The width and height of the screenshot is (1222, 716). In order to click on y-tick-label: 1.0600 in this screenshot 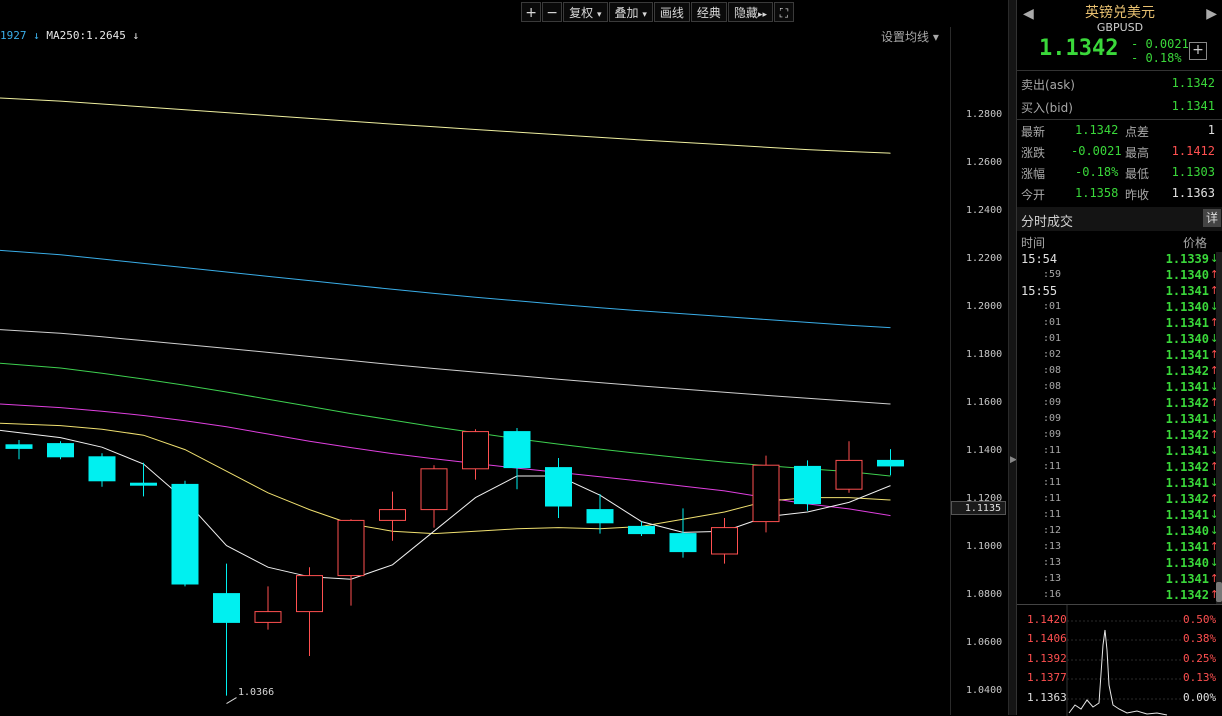, I will do `click(984, 642)`.